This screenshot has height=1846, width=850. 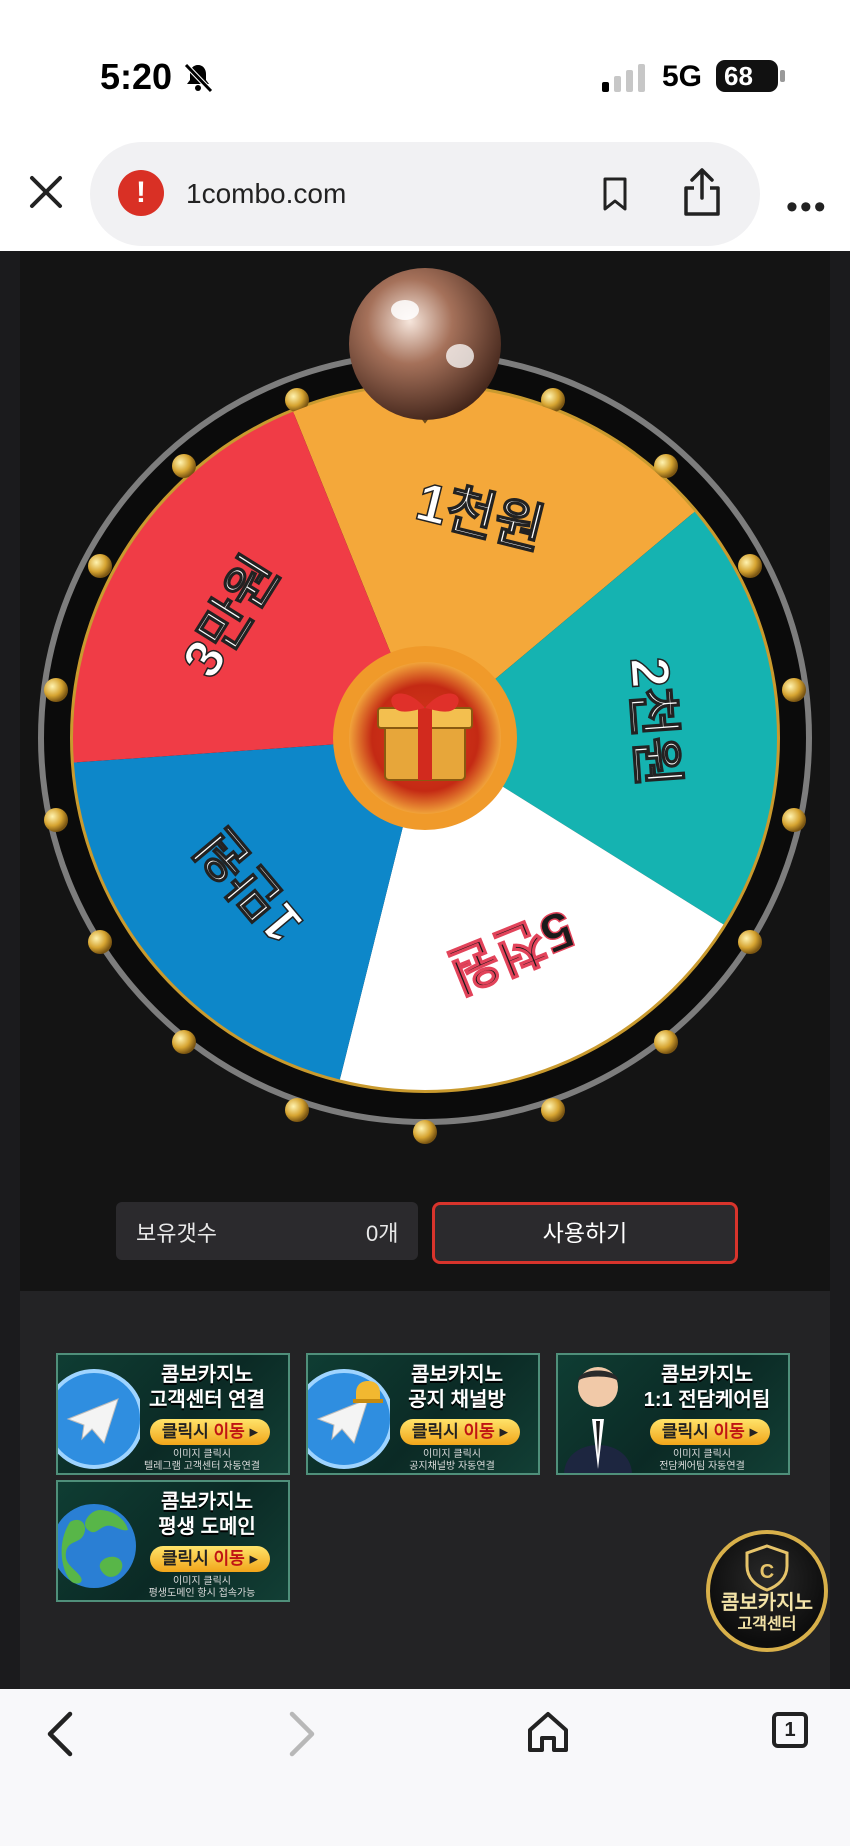 What do you see at coordinates (202, 1593) in the screenshot?
I see `banner-subtext-line2: 평생도메인 항시 접속가능` at bounding box center [202, 1593].